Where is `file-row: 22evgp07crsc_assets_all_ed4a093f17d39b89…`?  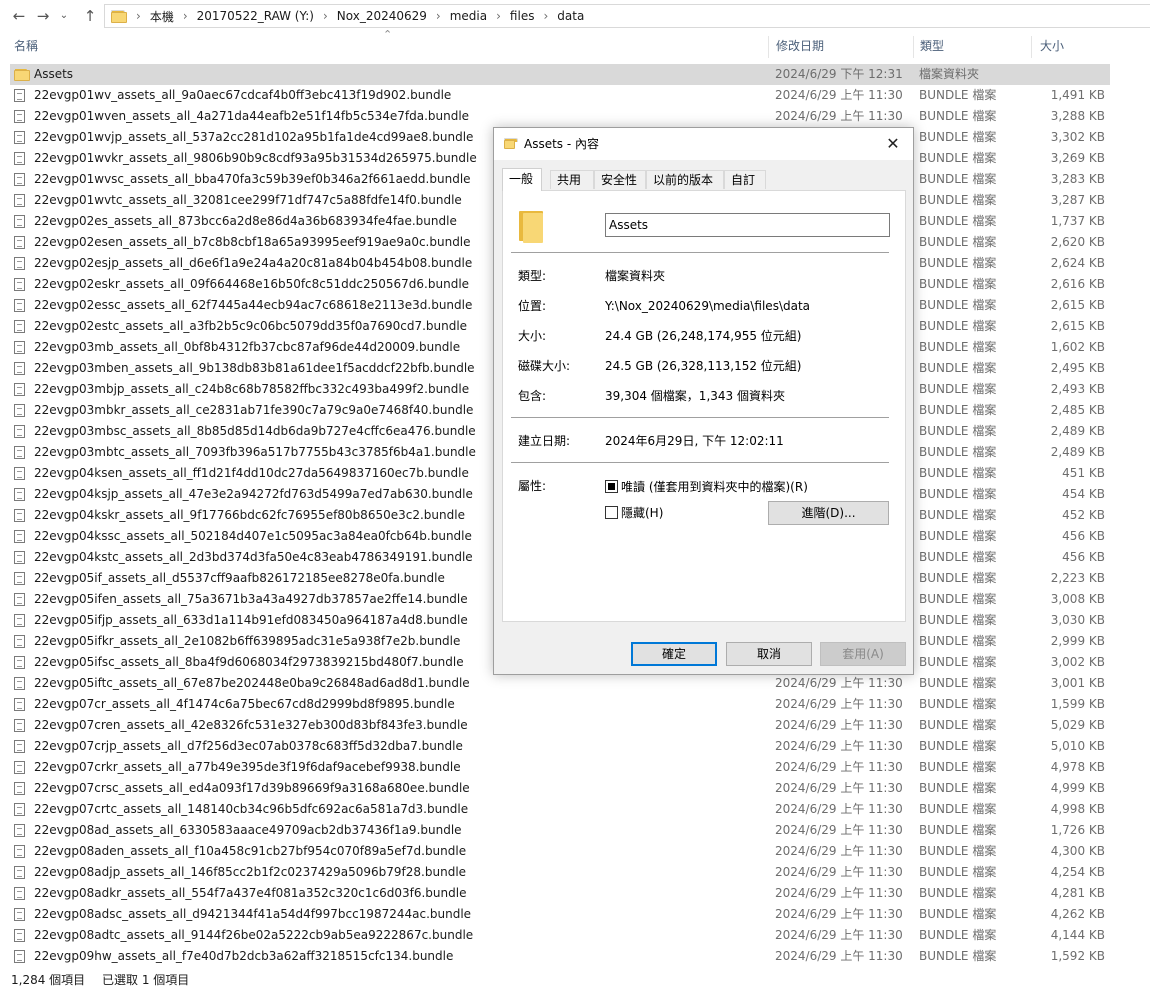 file-row: 22evgp07crsc_assets_all_ed4a093f17d39b89… is located at coordinates (560, 788).